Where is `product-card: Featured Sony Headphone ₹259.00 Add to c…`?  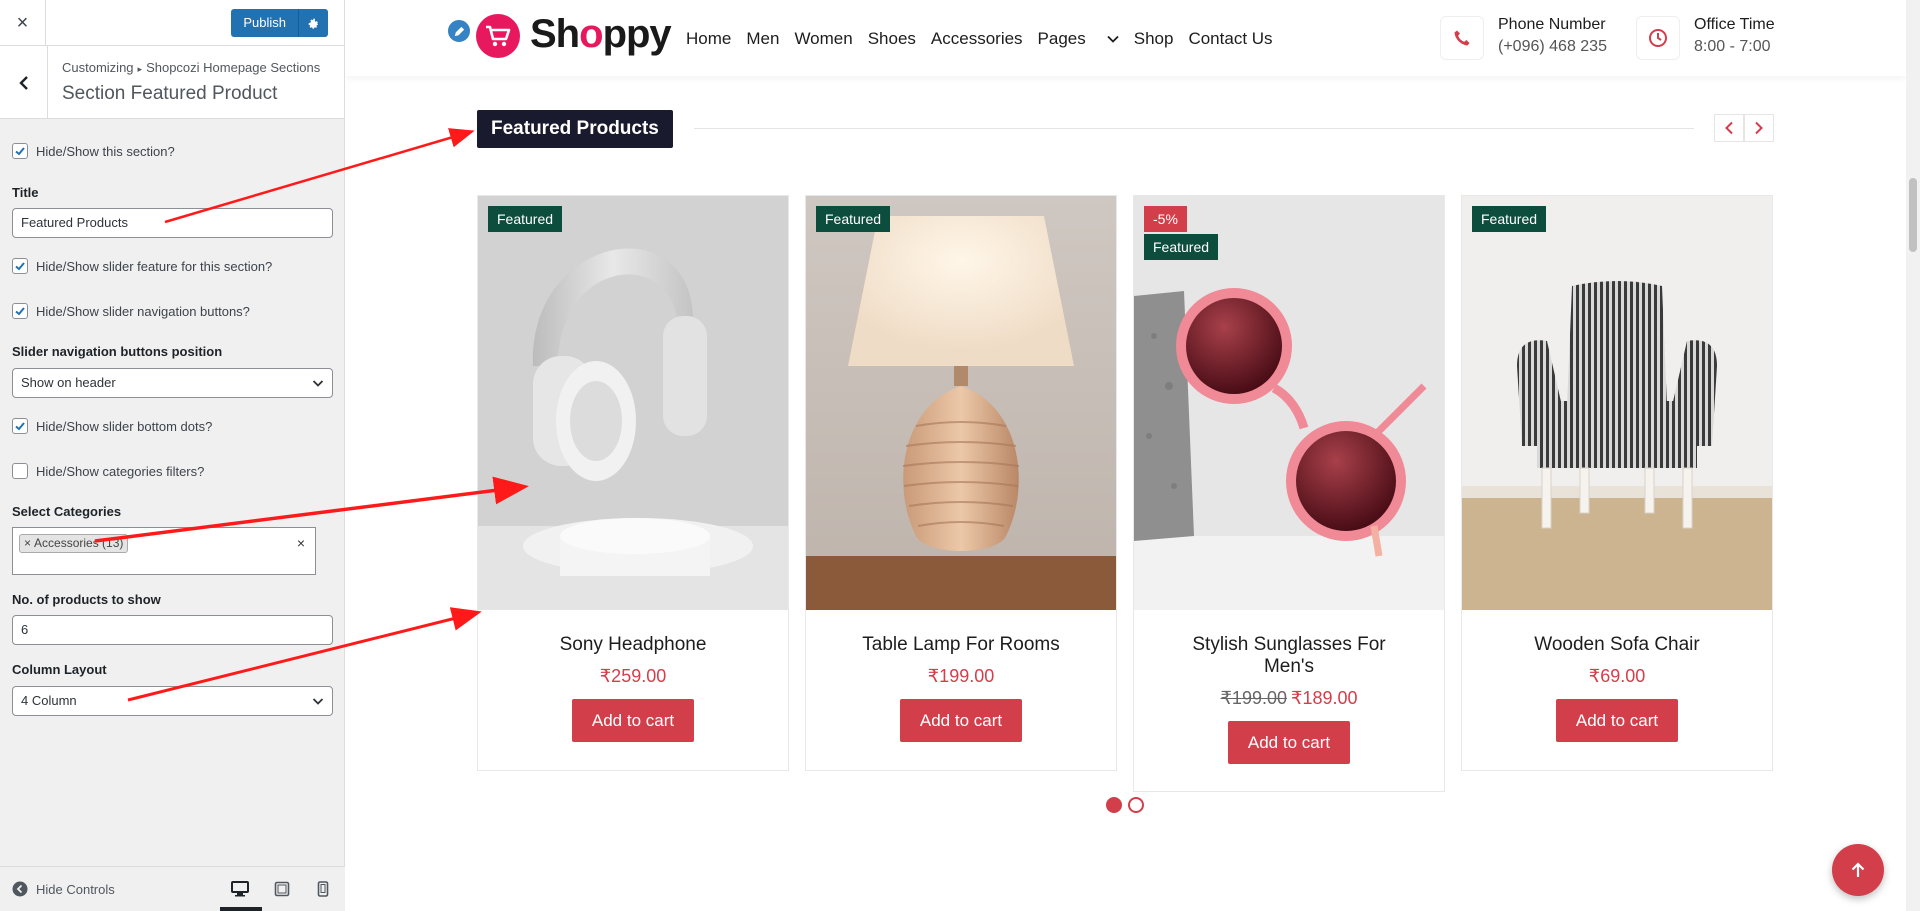 product-card: Featured Sony Headphone ₹259.00 Add to c… is located at coordinates (633, 483).